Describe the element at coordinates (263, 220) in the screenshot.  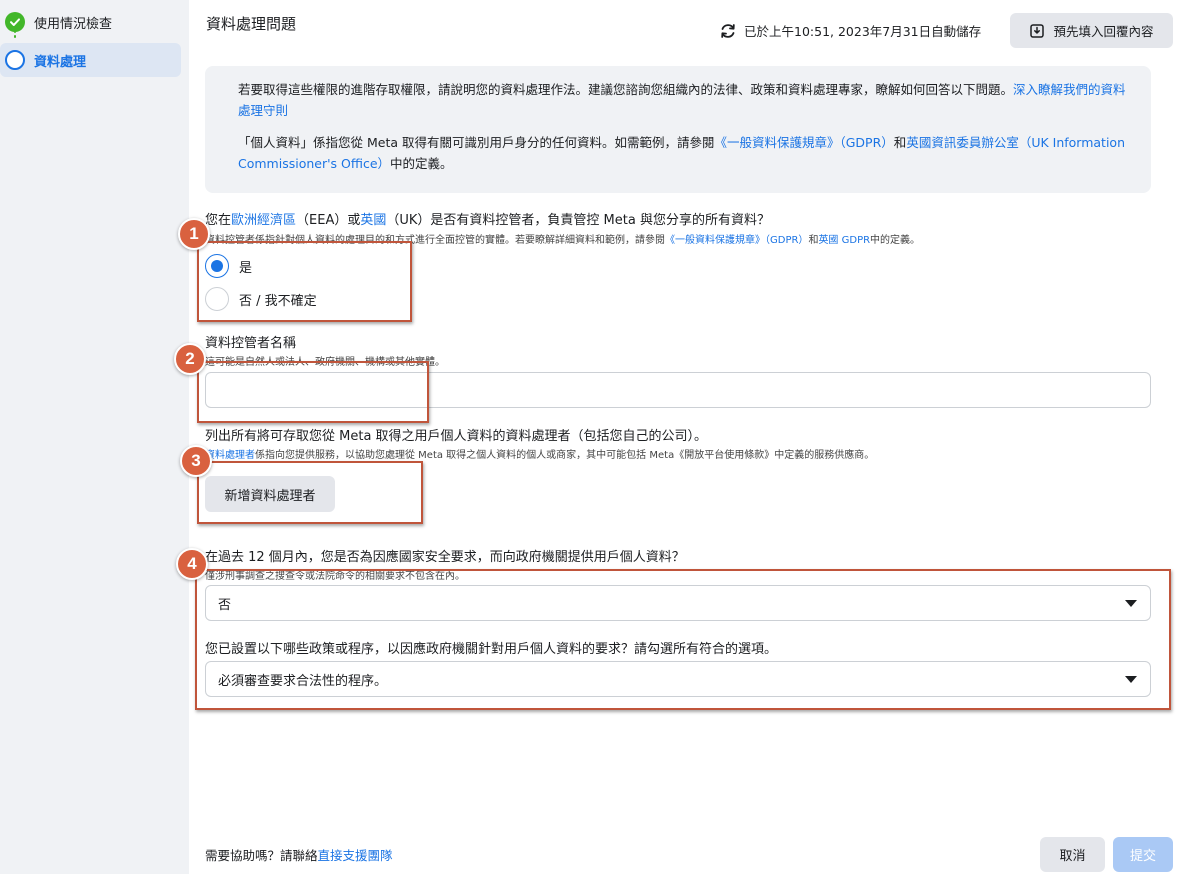
I see `eea-link: 歐洲經濟區` at that location.